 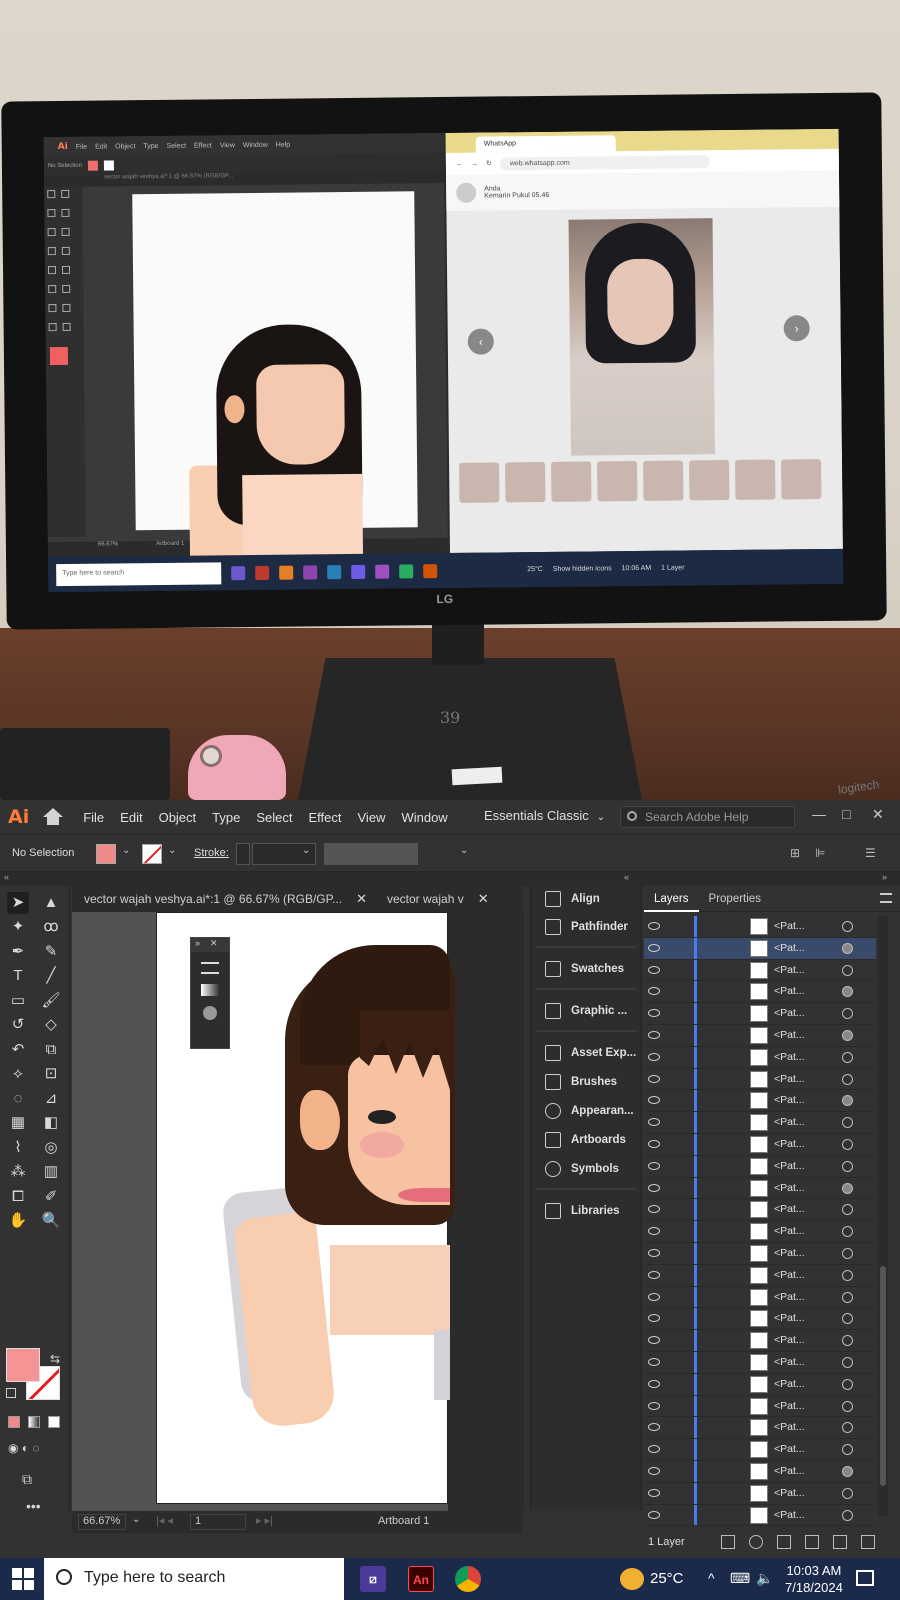 I want to click on scale-tool-icon: ⧉, so click(x=51, y=1050).